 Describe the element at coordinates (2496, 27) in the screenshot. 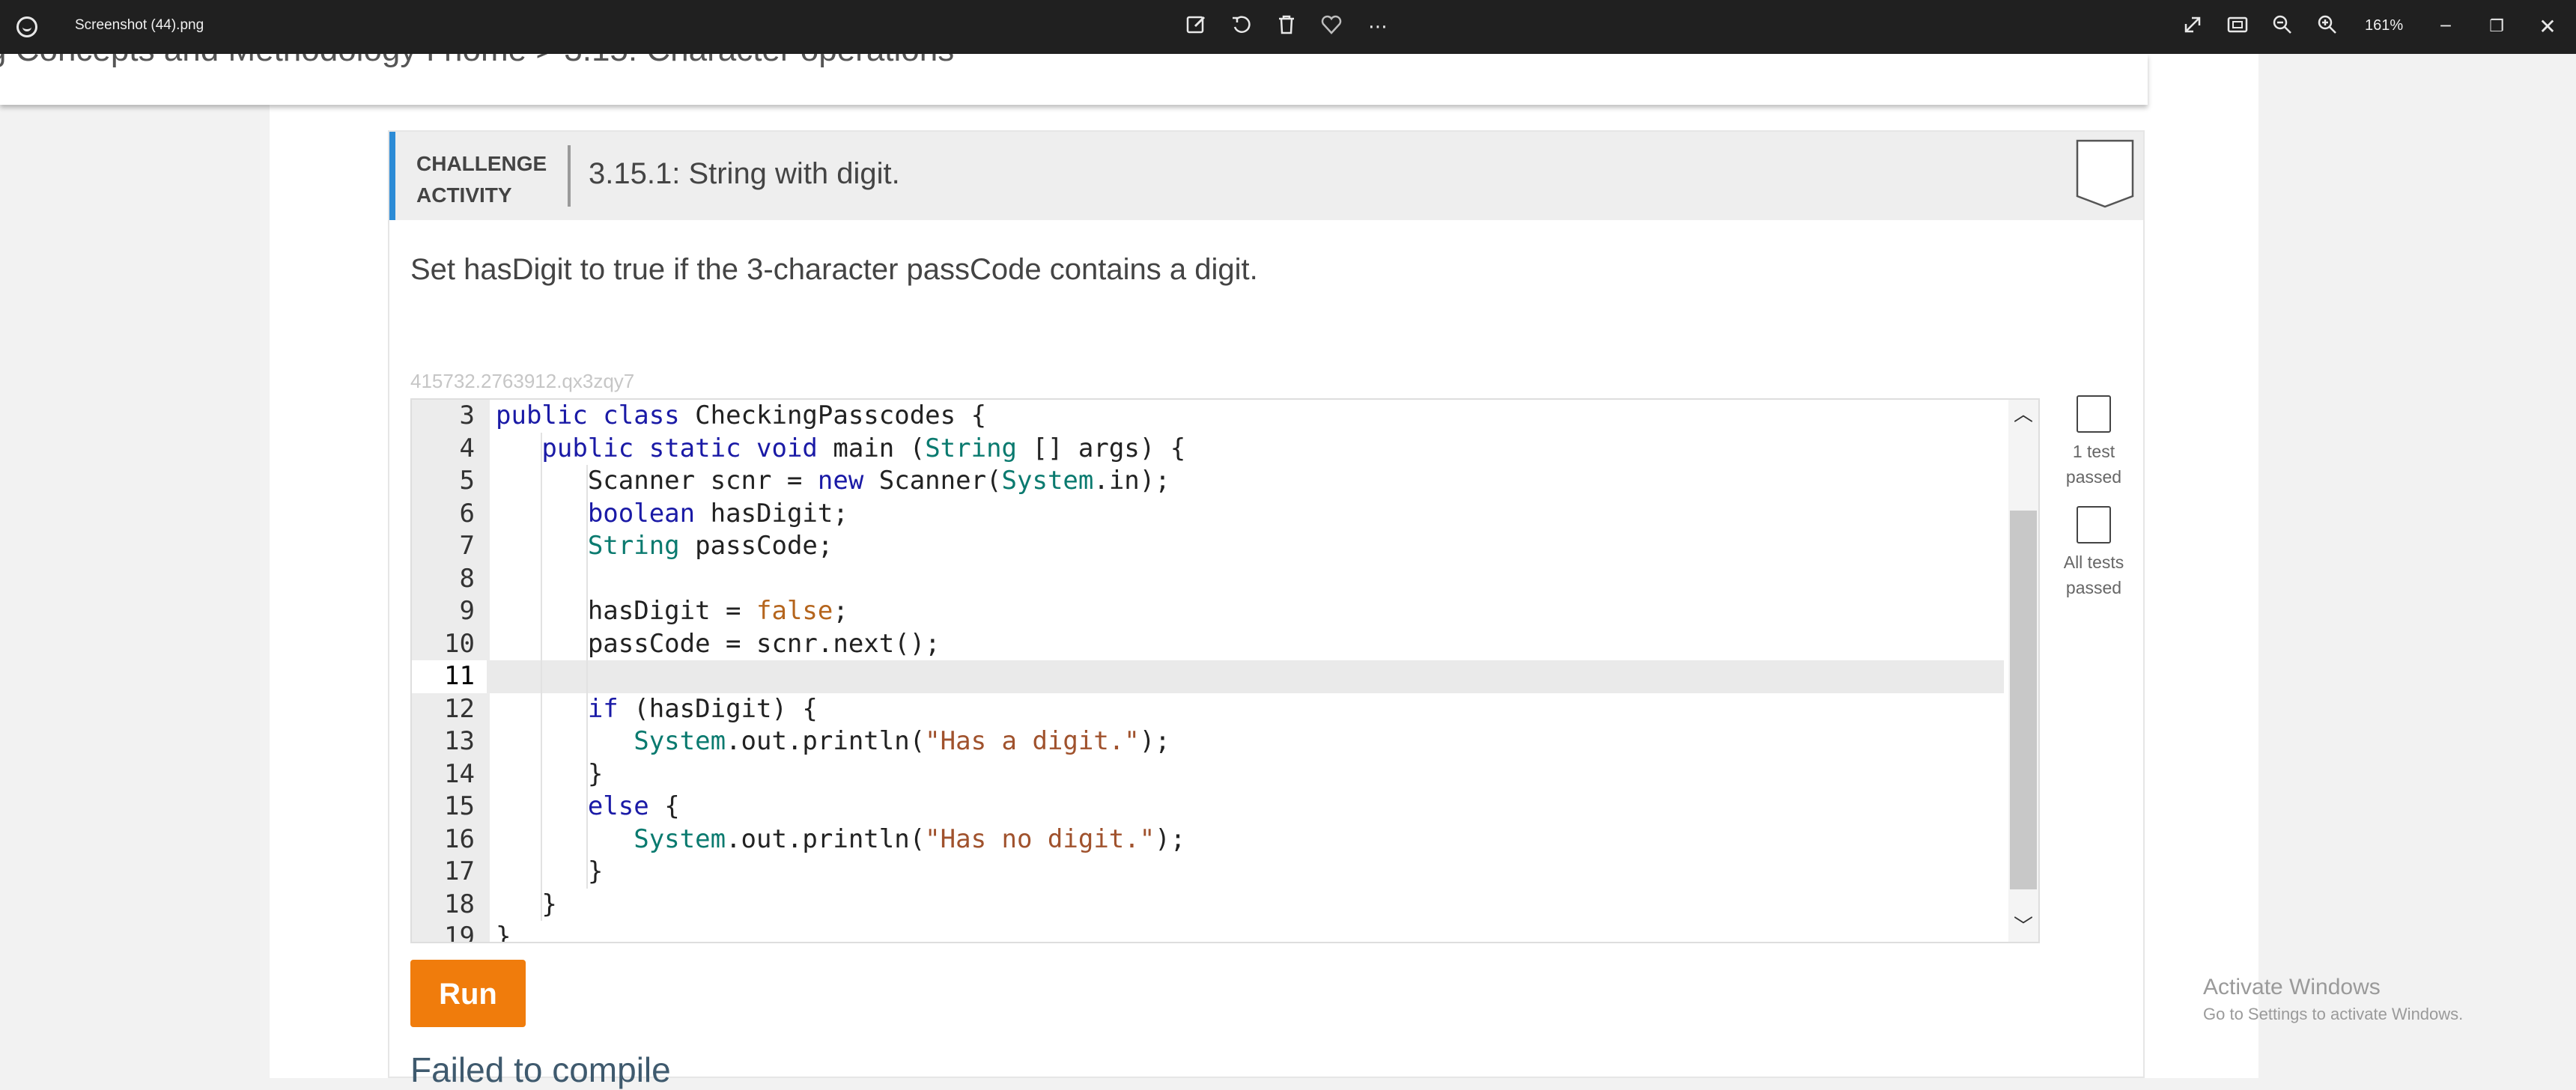

I see `restore-icon: ❐` at that location.